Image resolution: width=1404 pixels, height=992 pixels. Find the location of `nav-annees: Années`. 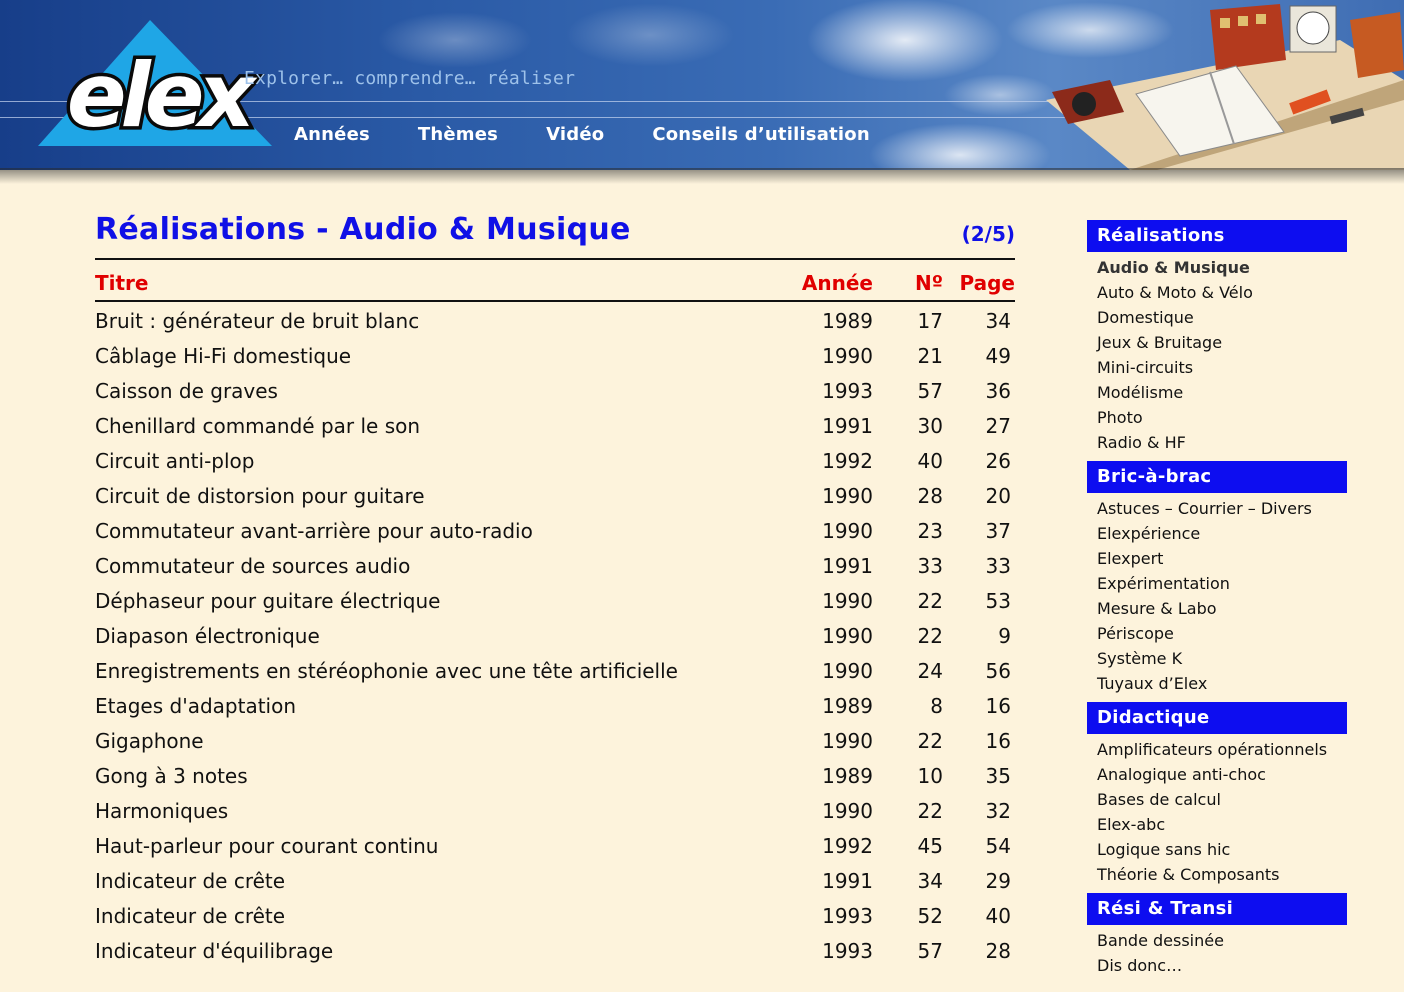

nav-annees: Années is located at coordinates (332, 134).